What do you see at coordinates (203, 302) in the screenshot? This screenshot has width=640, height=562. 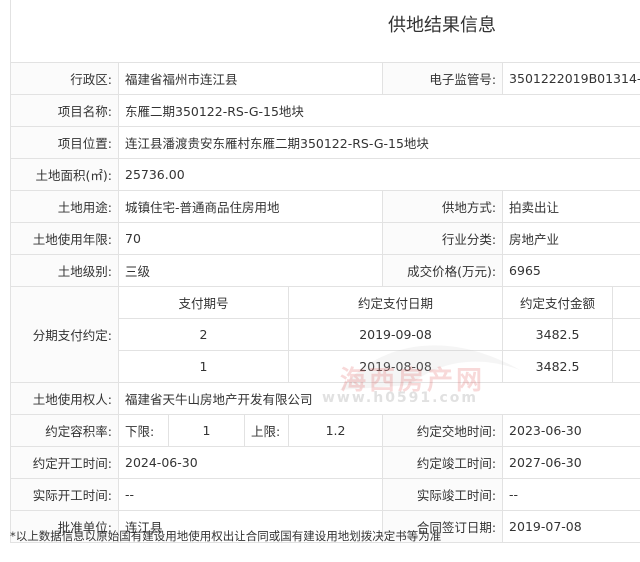 I see `installment-period-header: 支付期号` at bounding box center [203, 302].